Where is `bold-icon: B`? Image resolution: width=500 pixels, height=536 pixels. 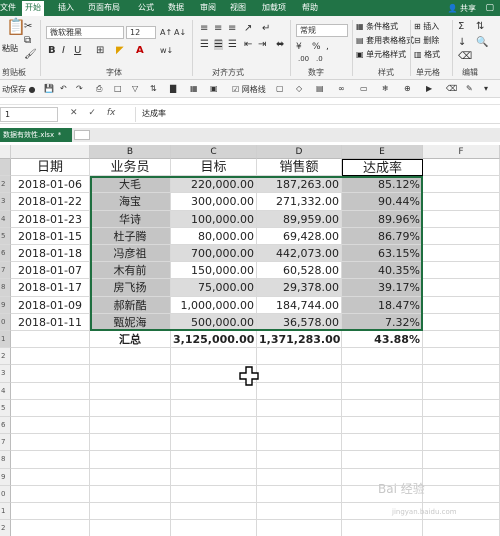
bold-icon: B is located at coordinates (52, 51).